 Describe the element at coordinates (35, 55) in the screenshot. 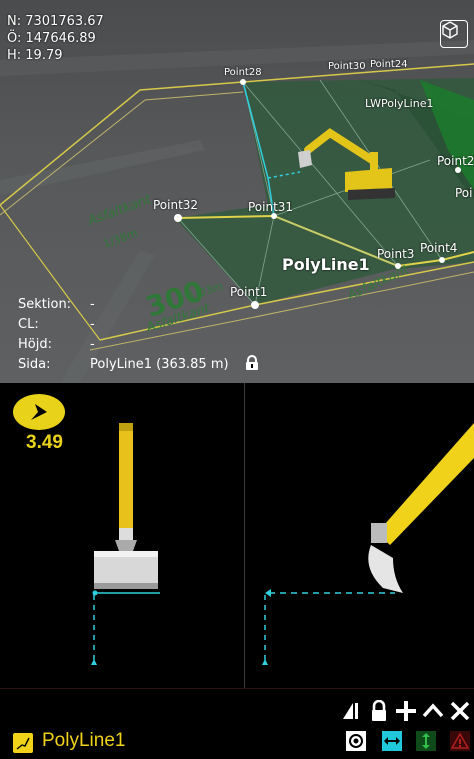

I see `height-readout: H: 19.79` at that location.